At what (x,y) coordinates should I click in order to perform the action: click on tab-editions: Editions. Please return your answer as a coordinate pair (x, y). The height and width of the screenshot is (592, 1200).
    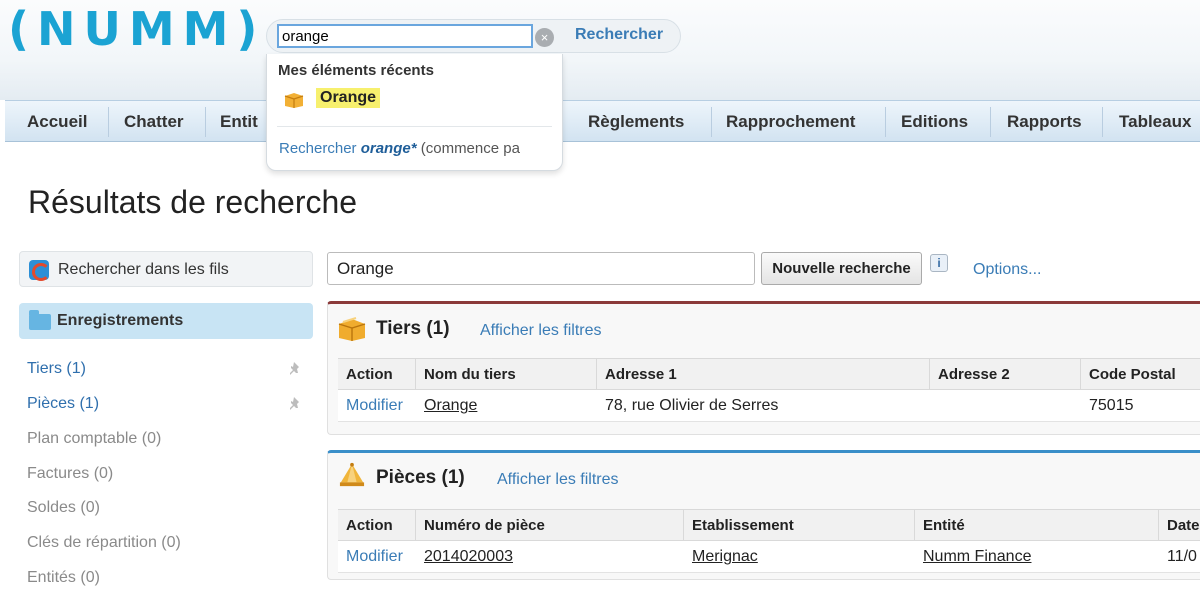
    Looking at the image, I should click on (934, 122).